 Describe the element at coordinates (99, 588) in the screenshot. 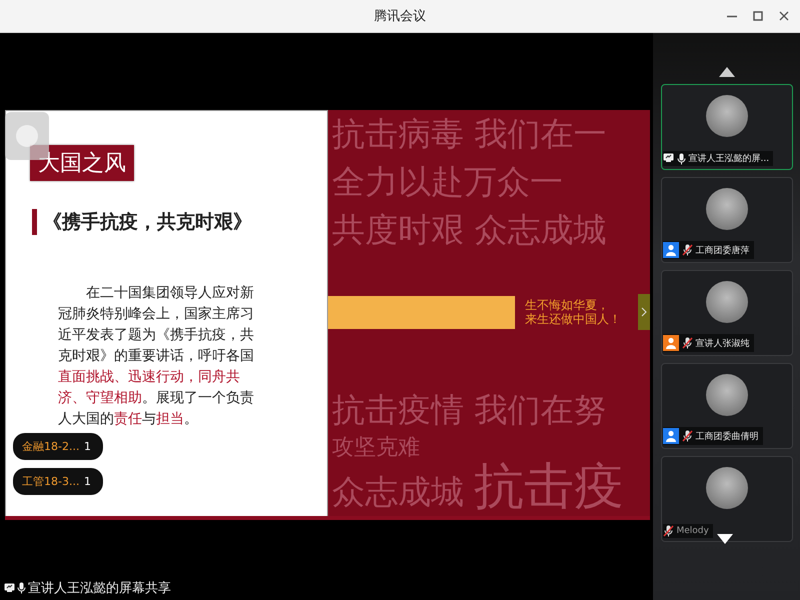

I see `status-text: 宣讲人王泓懿的屏幕共享` at that location.